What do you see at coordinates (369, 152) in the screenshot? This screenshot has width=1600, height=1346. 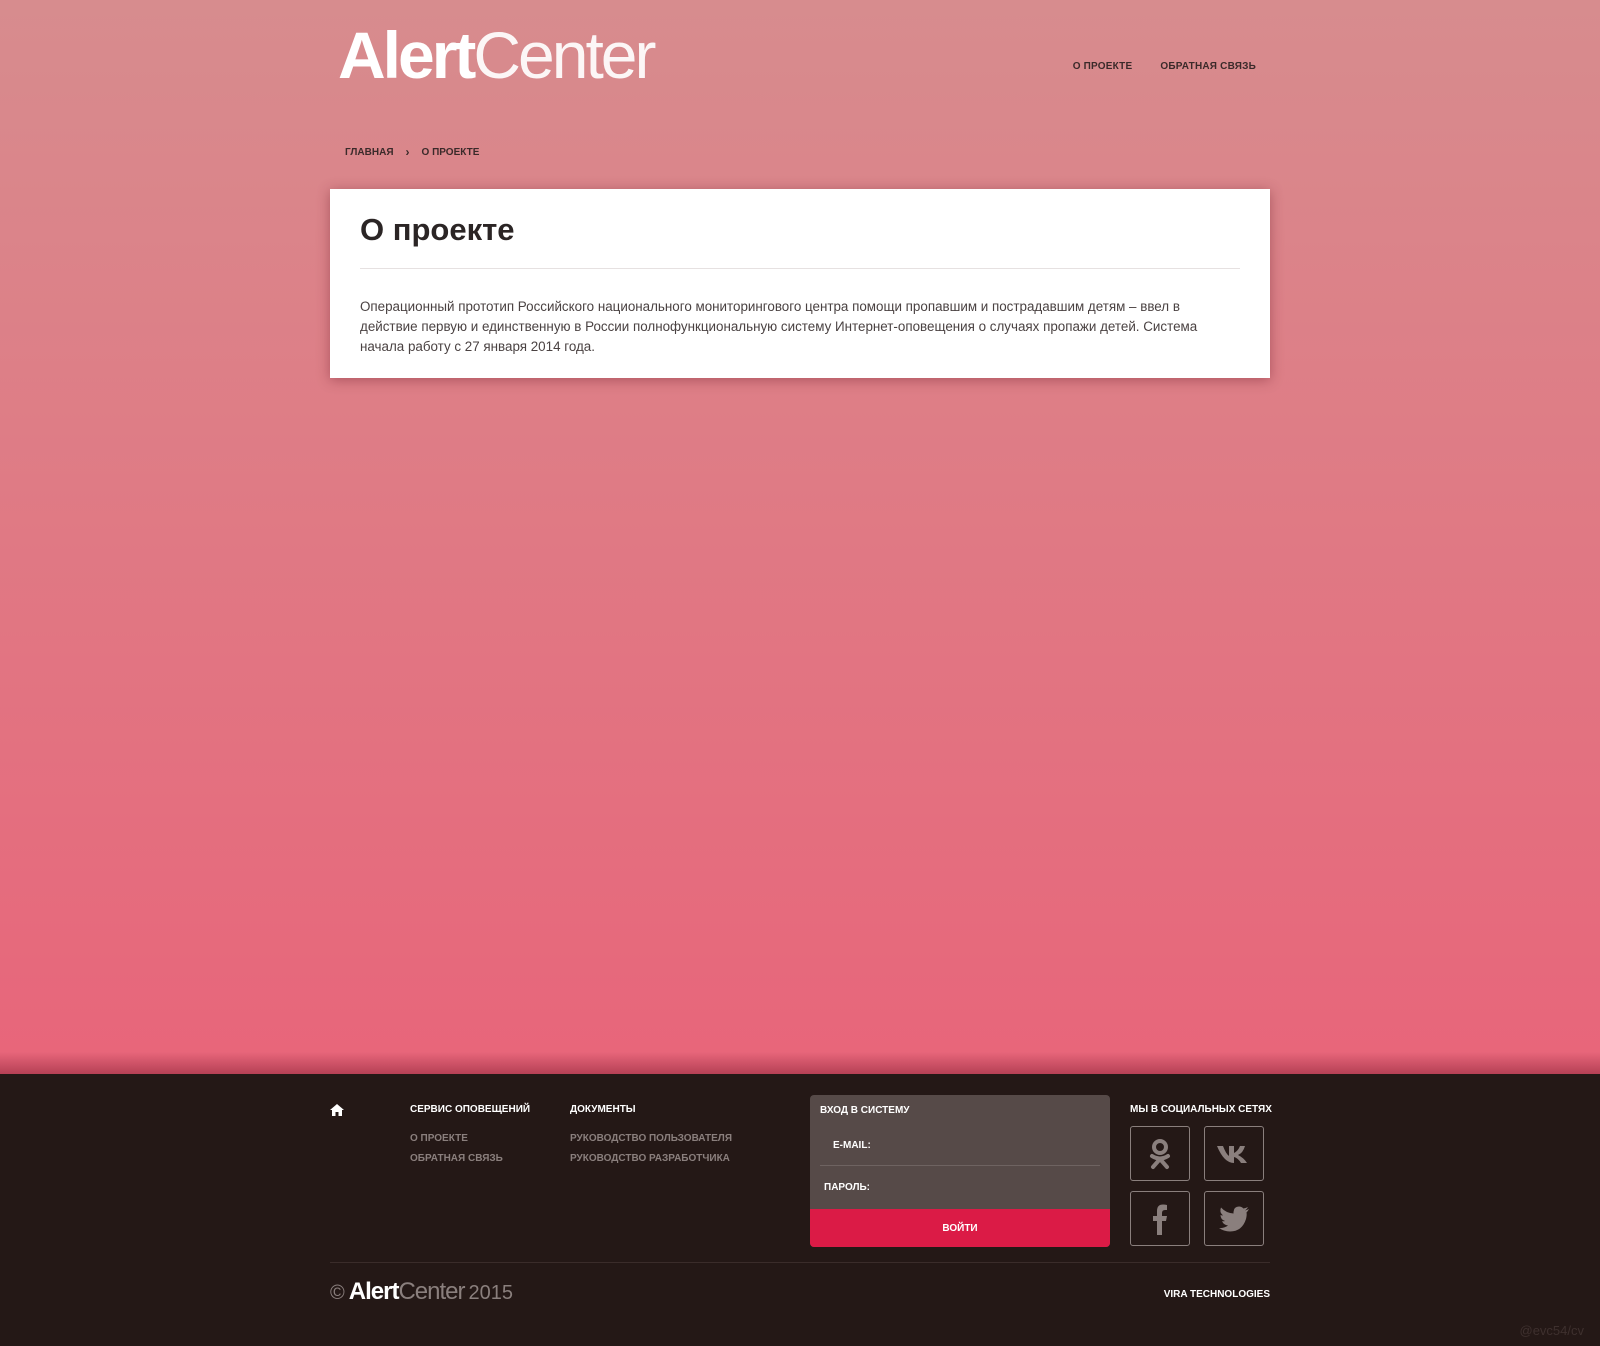 I see `breadcrumb-home: ГЛАВНАЯ` at bounding box center [369, 152].